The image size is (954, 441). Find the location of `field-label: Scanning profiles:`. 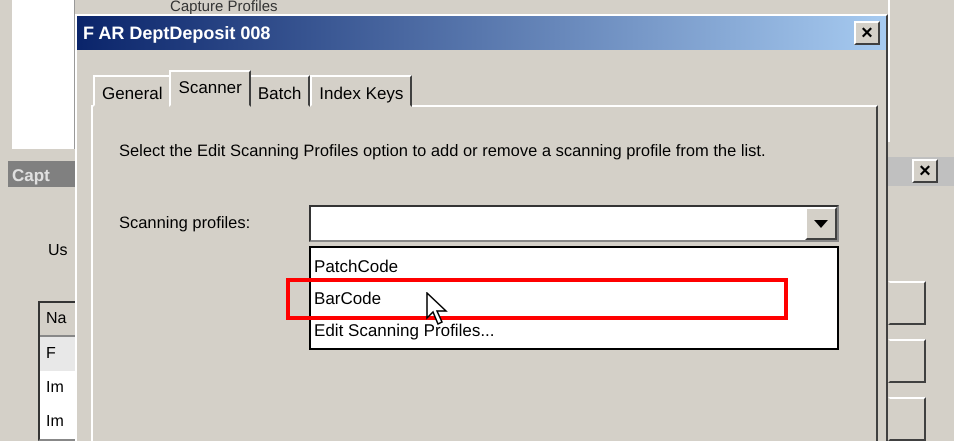

field-label: Scanning profiles: is located at coordinates (185, 223).